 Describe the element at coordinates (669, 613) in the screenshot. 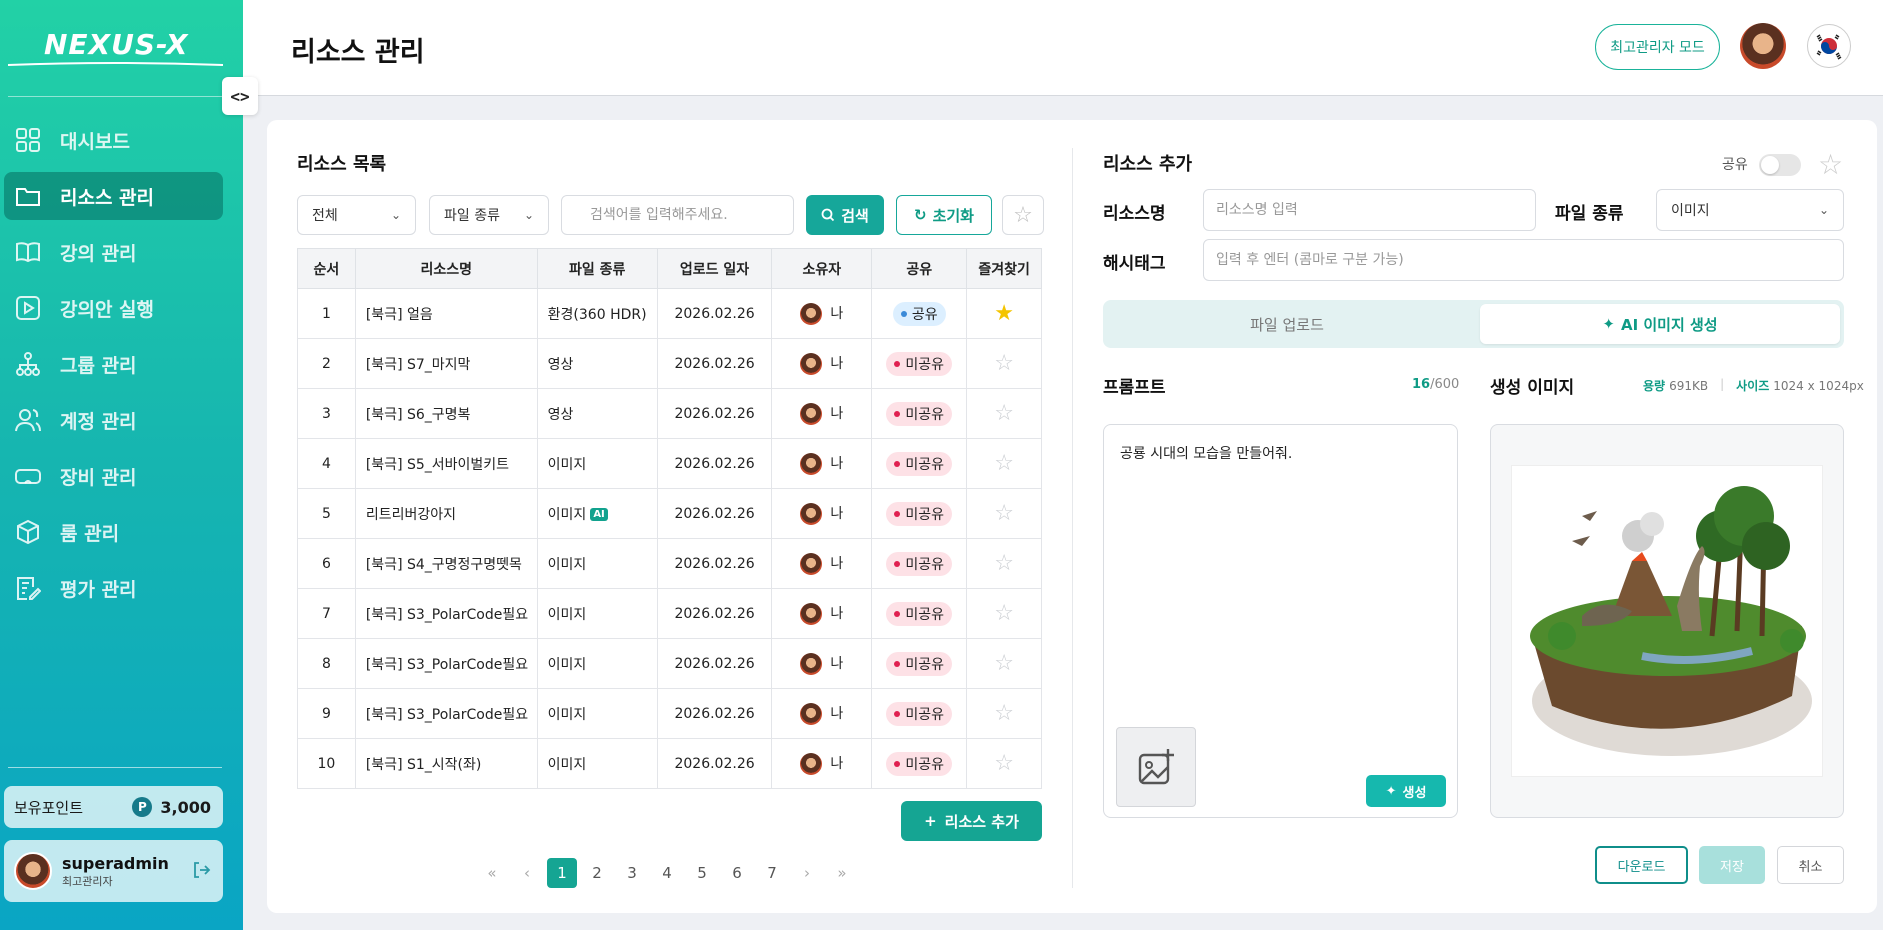

I see `table-row: 7 [북극] S3_PolarCode필요 이미지 2026.02.26 나 미공유 ☆` at that location.